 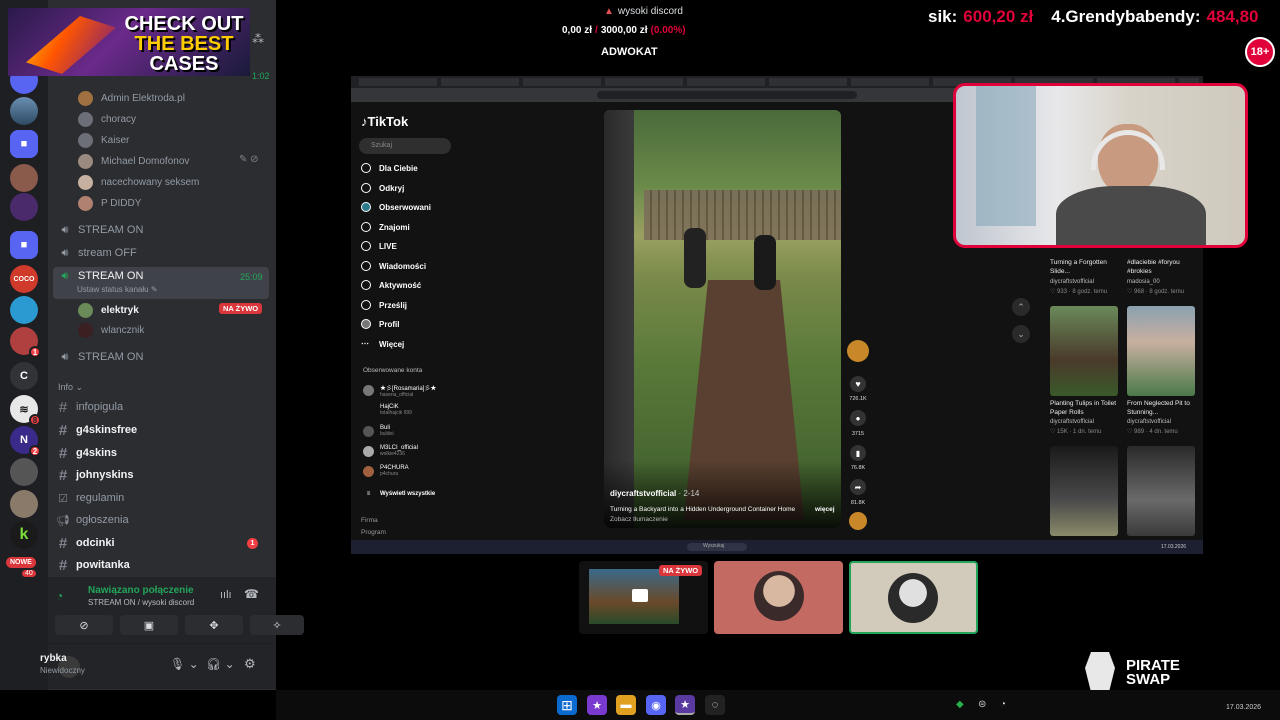 What do you see at coordinates (108, 310) in the screenshot?
I see `voice-user: elektryk` at bounding box center [108, 310].